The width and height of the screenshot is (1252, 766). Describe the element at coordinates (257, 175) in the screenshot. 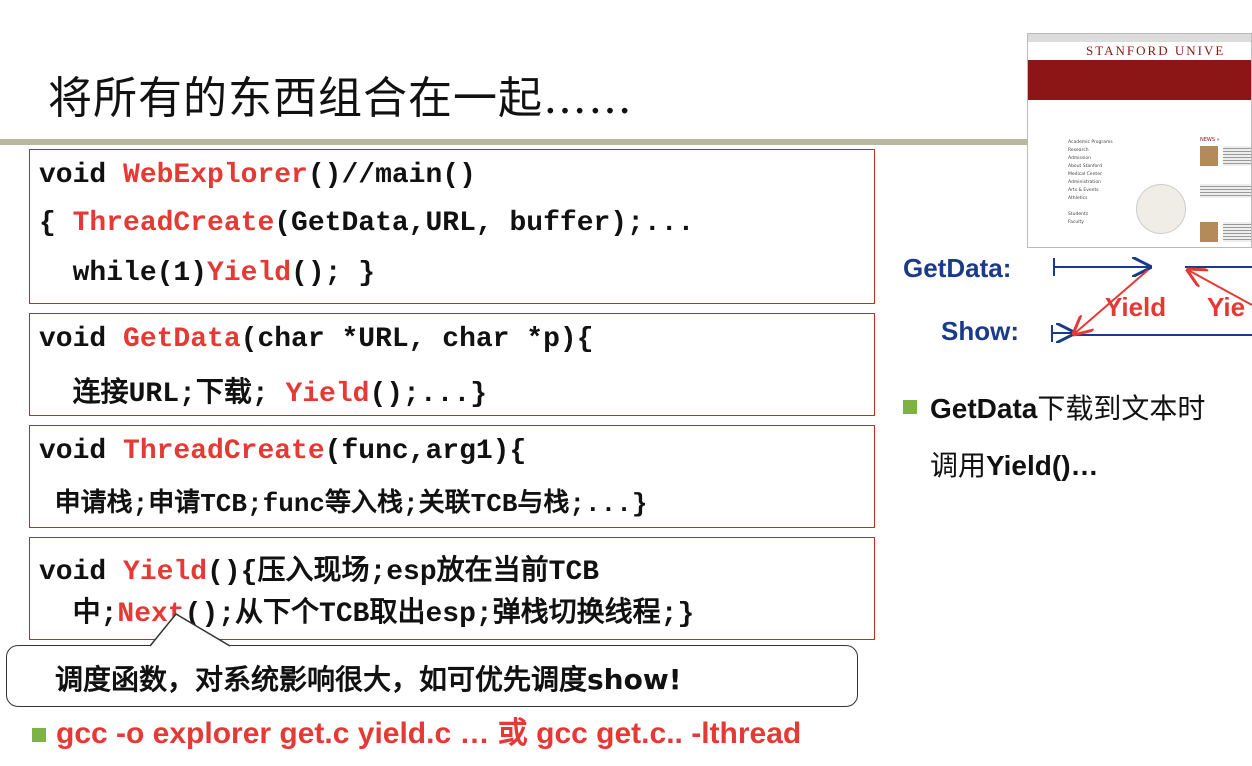

I see `code-line: void WebExplorer()//main()` at that location.